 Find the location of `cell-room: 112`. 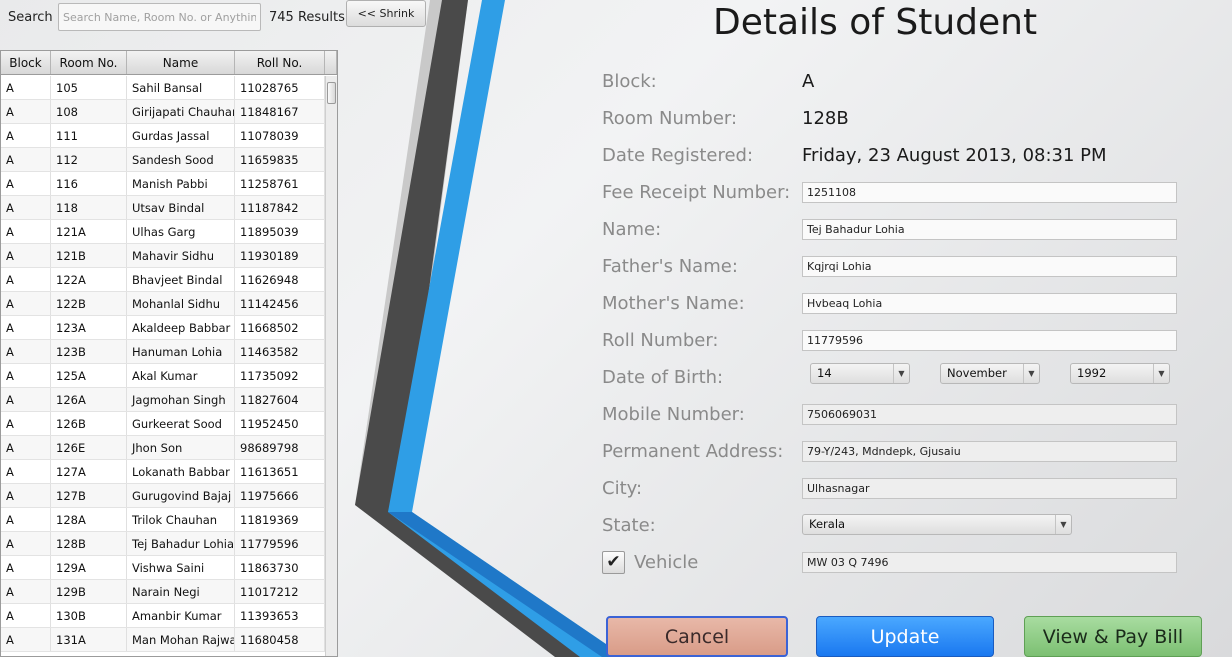

cell-room: 112 is located at coordinates (89, 159).